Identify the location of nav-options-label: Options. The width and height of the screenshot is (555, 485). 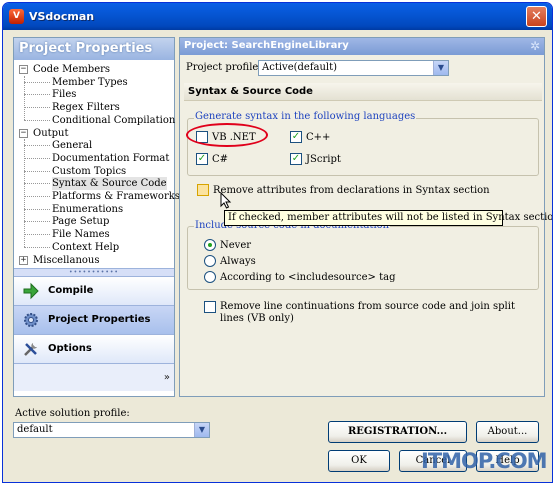
(70, 348).